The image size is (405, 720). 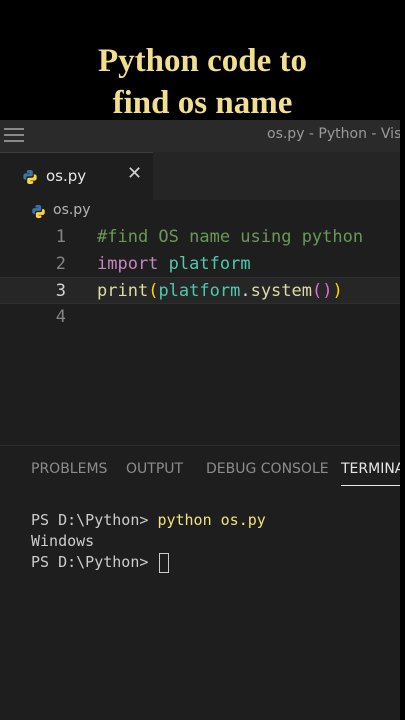 I want to click on code-line-4: 4, so click(x=200, y=317).